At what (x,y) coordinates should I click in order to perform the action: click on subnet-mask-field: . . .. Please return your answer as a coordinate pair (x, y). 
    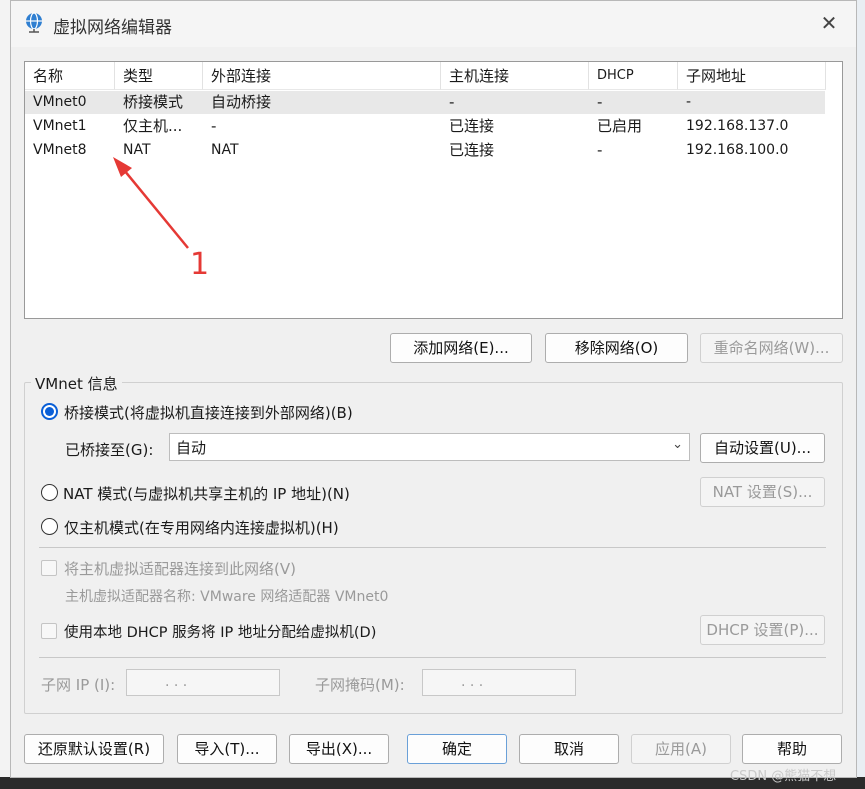
    Looking at the image, I should click on (499, 682).